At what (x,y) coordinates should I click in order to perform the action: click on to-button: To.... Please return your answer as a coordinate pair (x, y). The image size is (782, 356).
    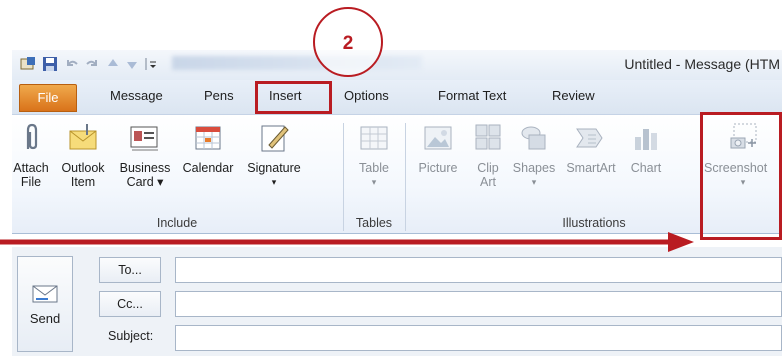
    Looking at the image, I should click on (130, 270).